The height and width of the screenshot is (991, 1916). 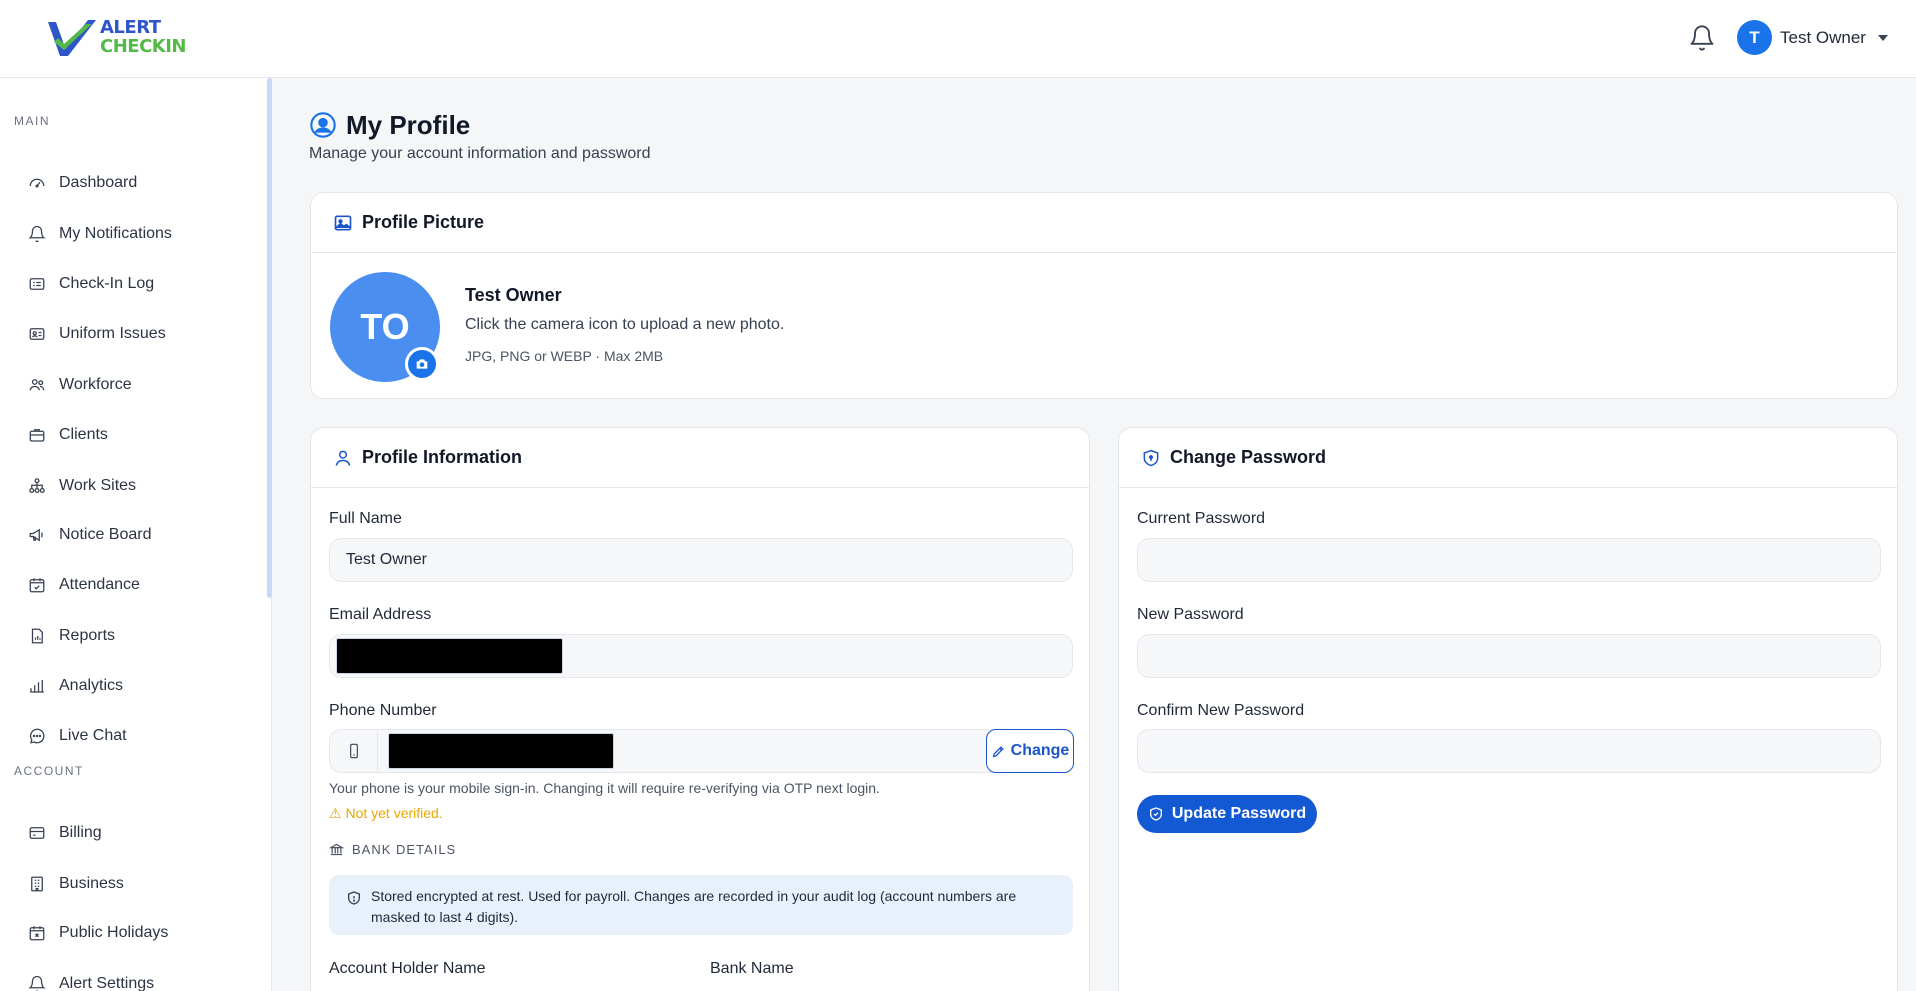 I want to click on pencil-icon, so click(x=998, y=751).